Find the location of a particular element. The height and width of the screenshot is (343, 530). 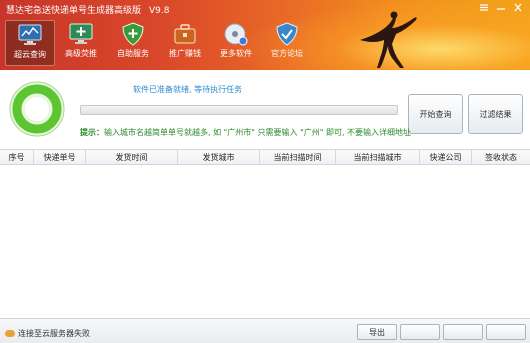

screen-plus-icon is located at coordinates (81, 33).